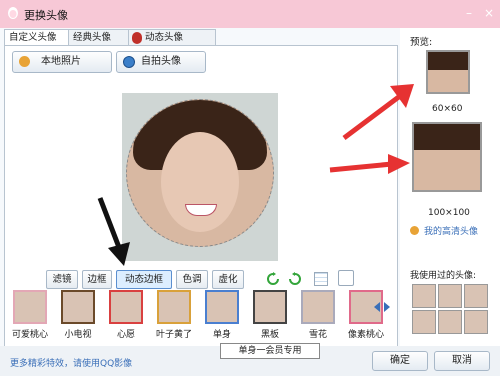  I want to click on preview-large-size: 100×100, so click(449, 213).